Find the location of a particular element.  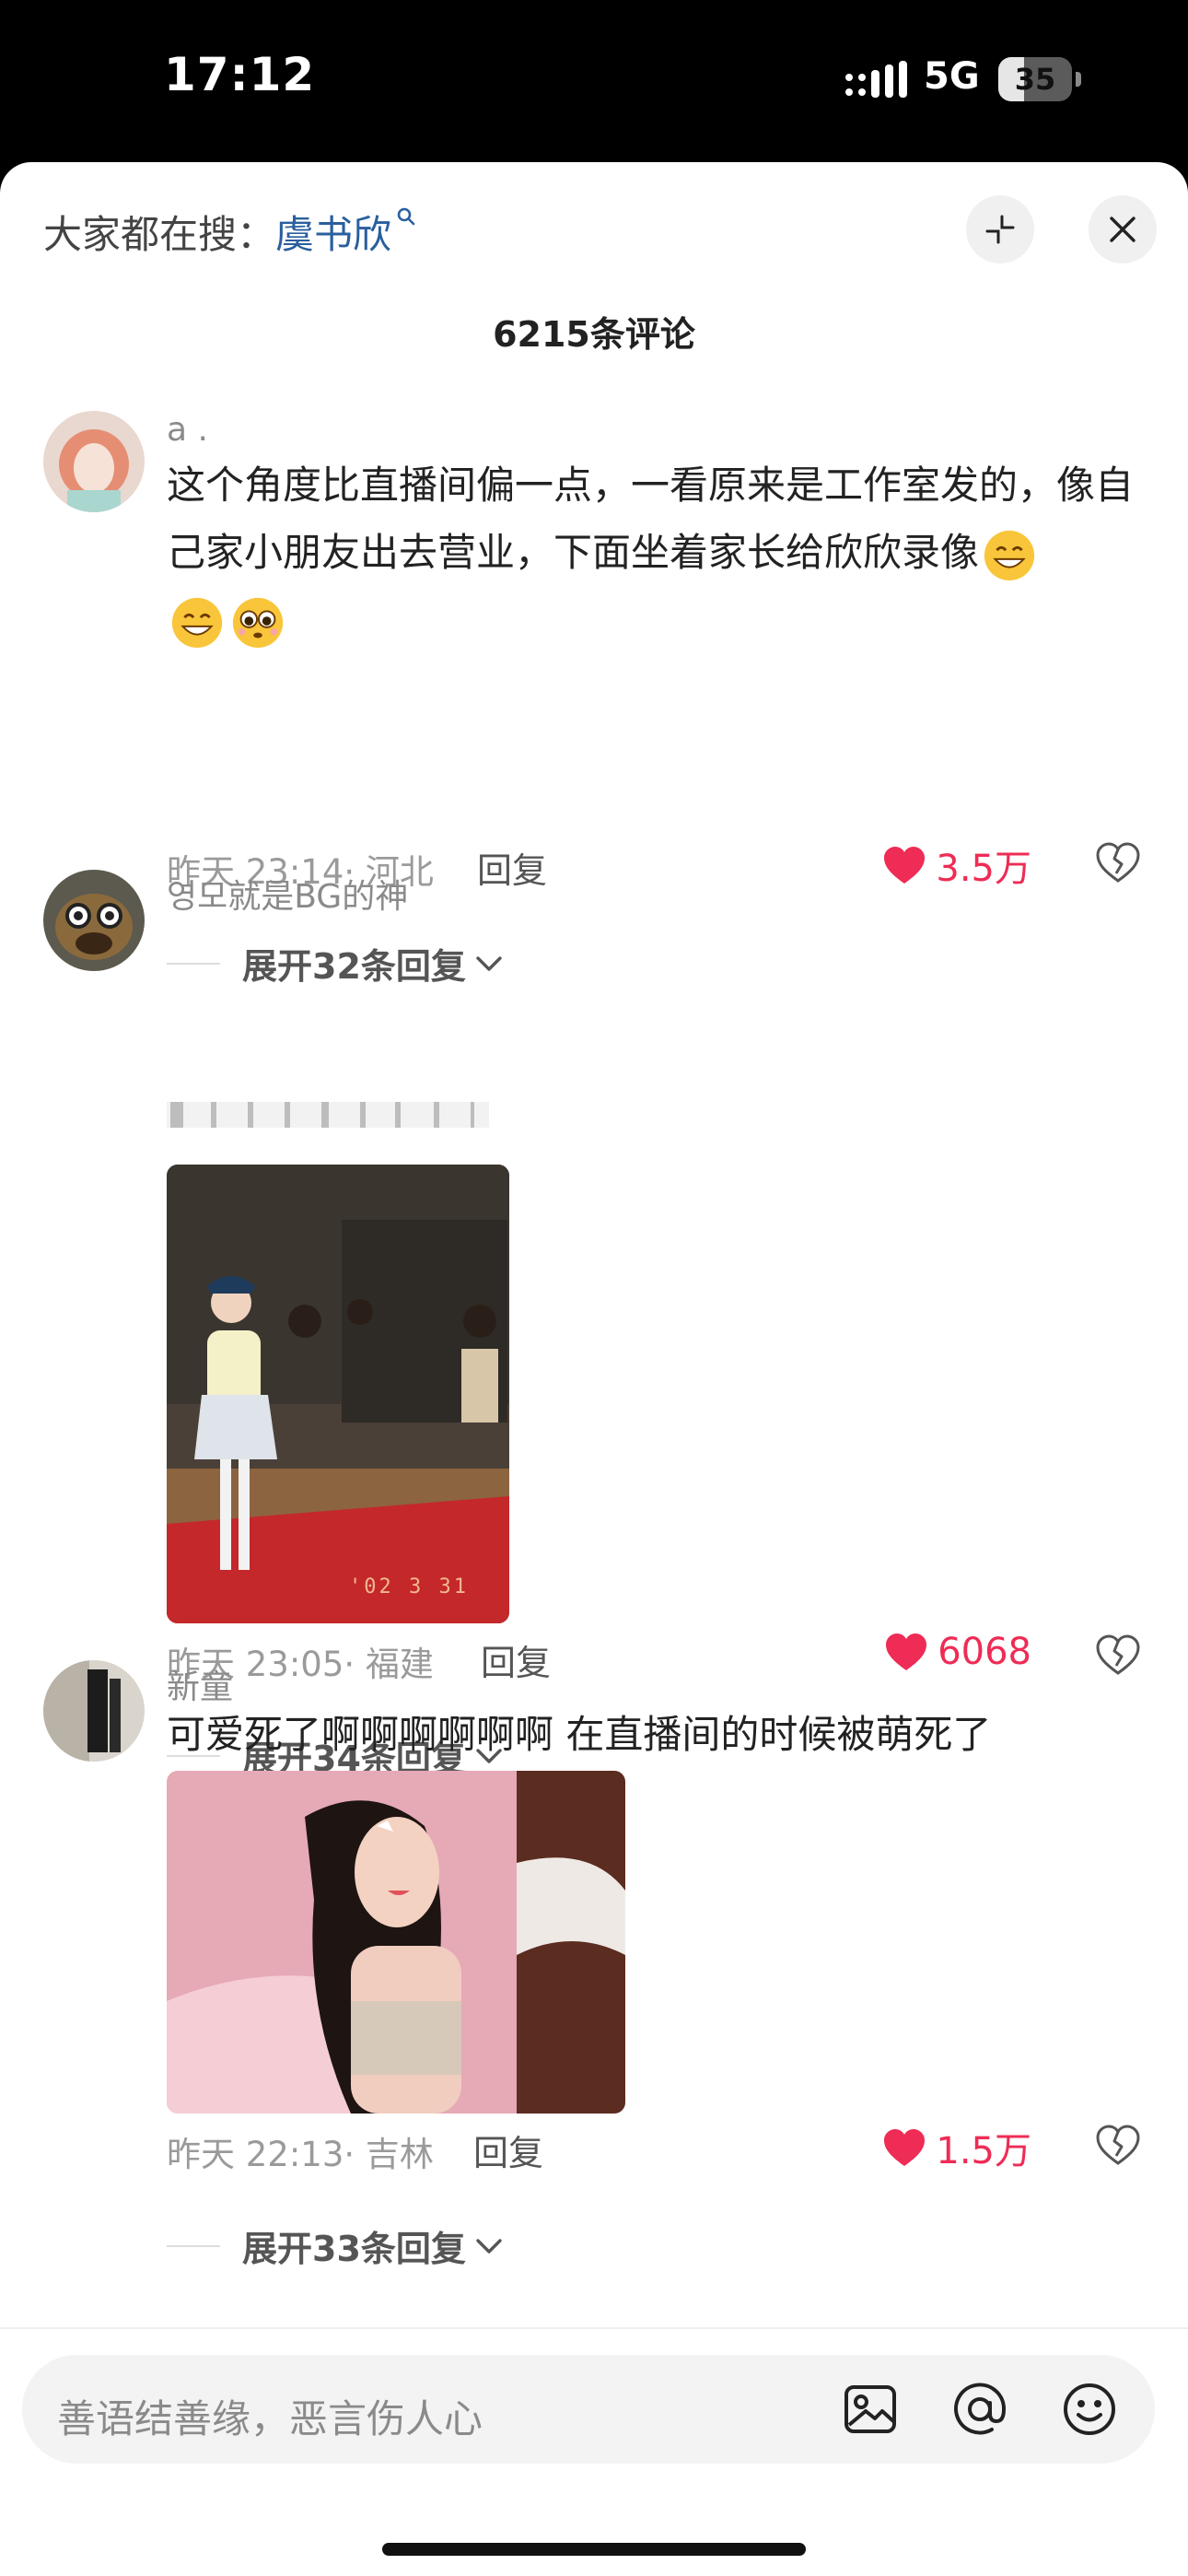

status-bar: 17:12 5G 35 is located at coordinates (594, 82).